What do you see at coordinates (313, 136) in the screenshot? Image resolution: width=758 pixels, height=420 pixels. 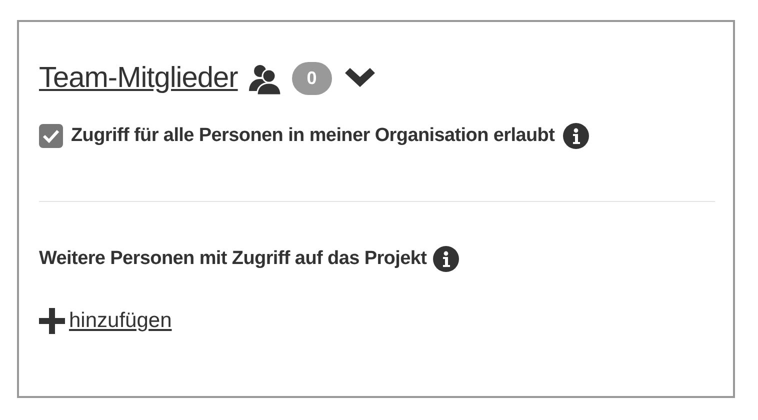 I see `access-label: Zugriff für alle Personen in meiner Organisation erlaubt` at bounding box center [313, 136].